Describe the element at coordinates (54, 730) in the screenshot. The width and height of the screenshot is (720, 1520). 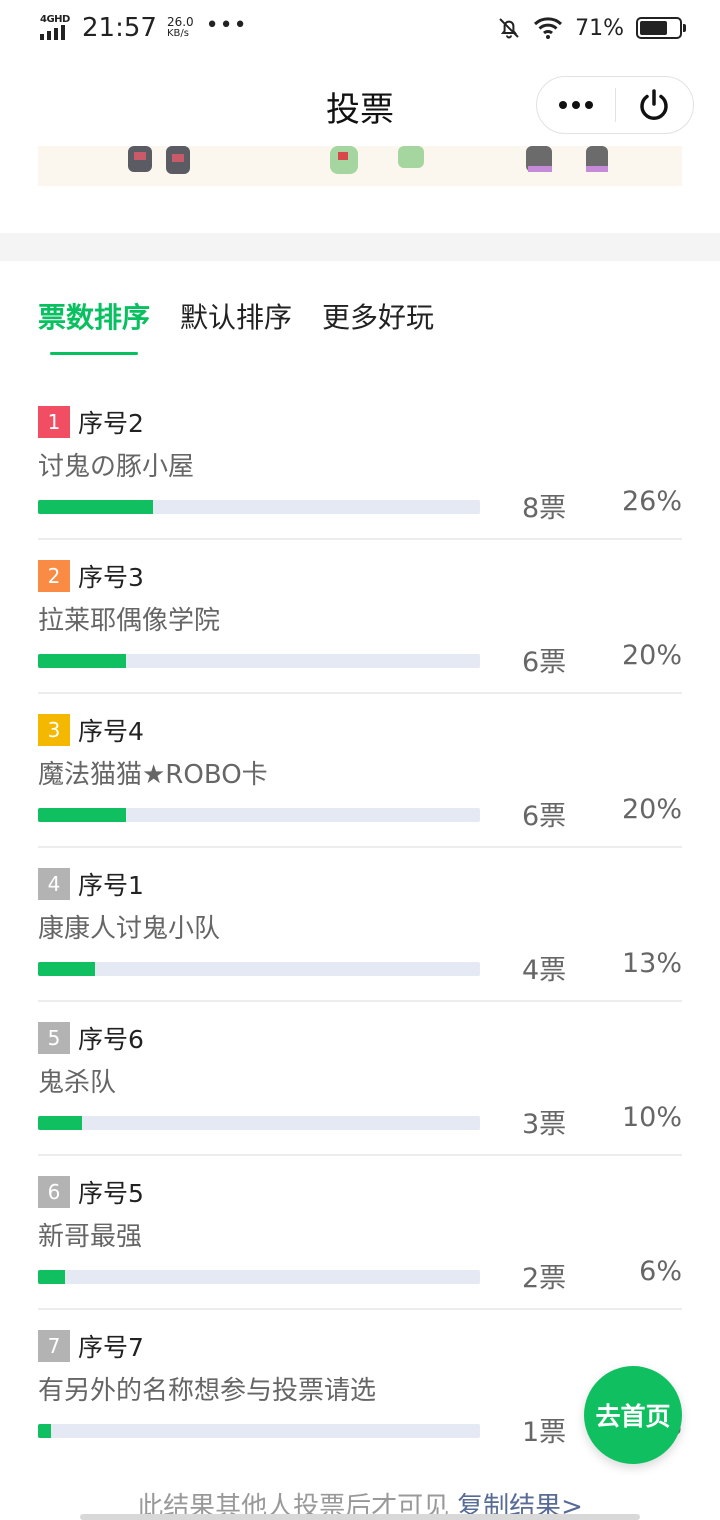
I see `rank-badge: 3` at that location.